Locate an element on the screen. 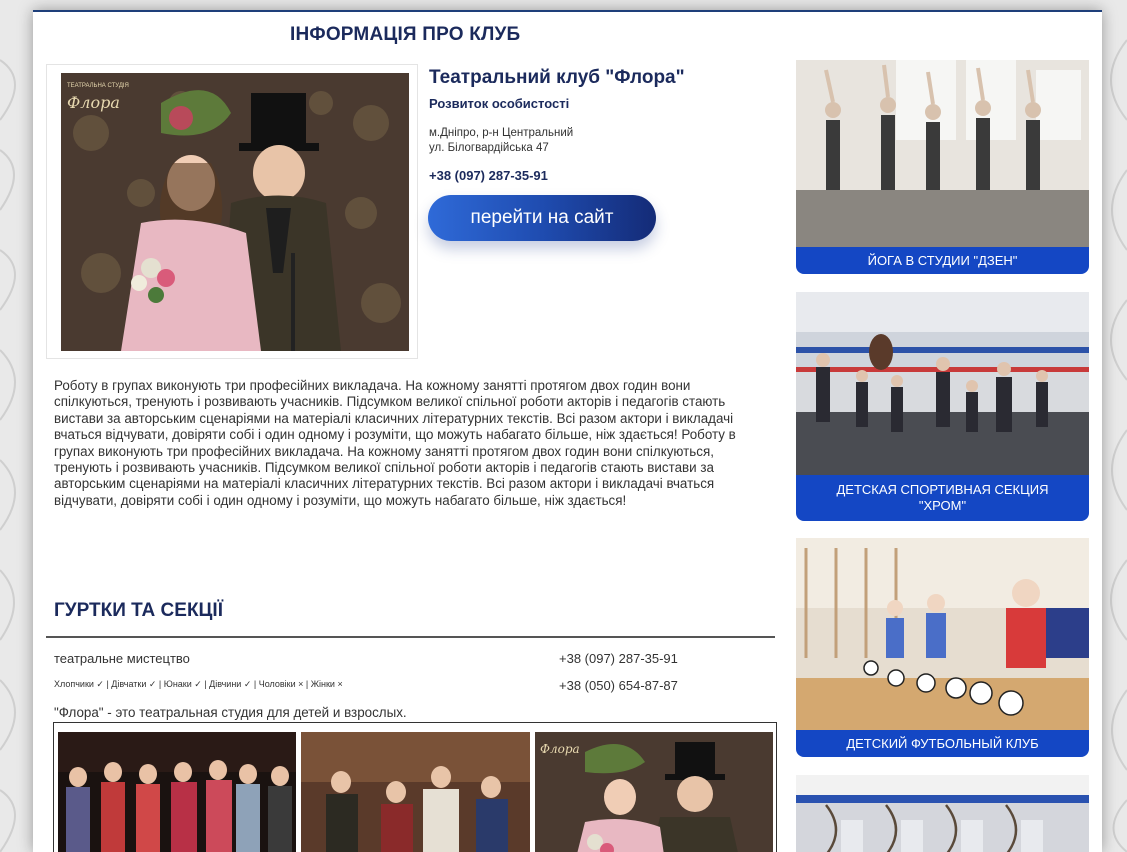 The width and height of the screenshot is (1127, 852). sidebar-card-boxing: ДЕТСКАЯ СПОРТИВНАЯ СЕКЦИЯ "ХРОМ" is located at coordinates (942, 406).